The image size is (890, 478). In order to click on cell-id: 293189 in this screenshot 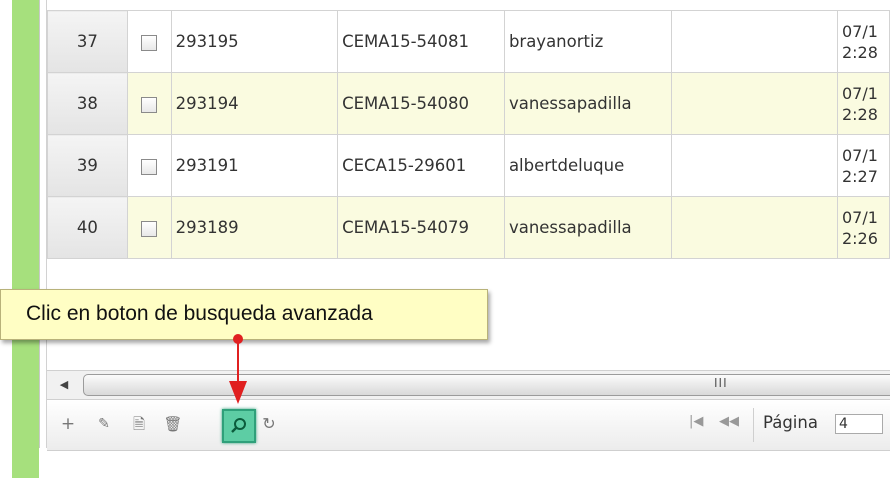, I will do `click(254, 227)`.